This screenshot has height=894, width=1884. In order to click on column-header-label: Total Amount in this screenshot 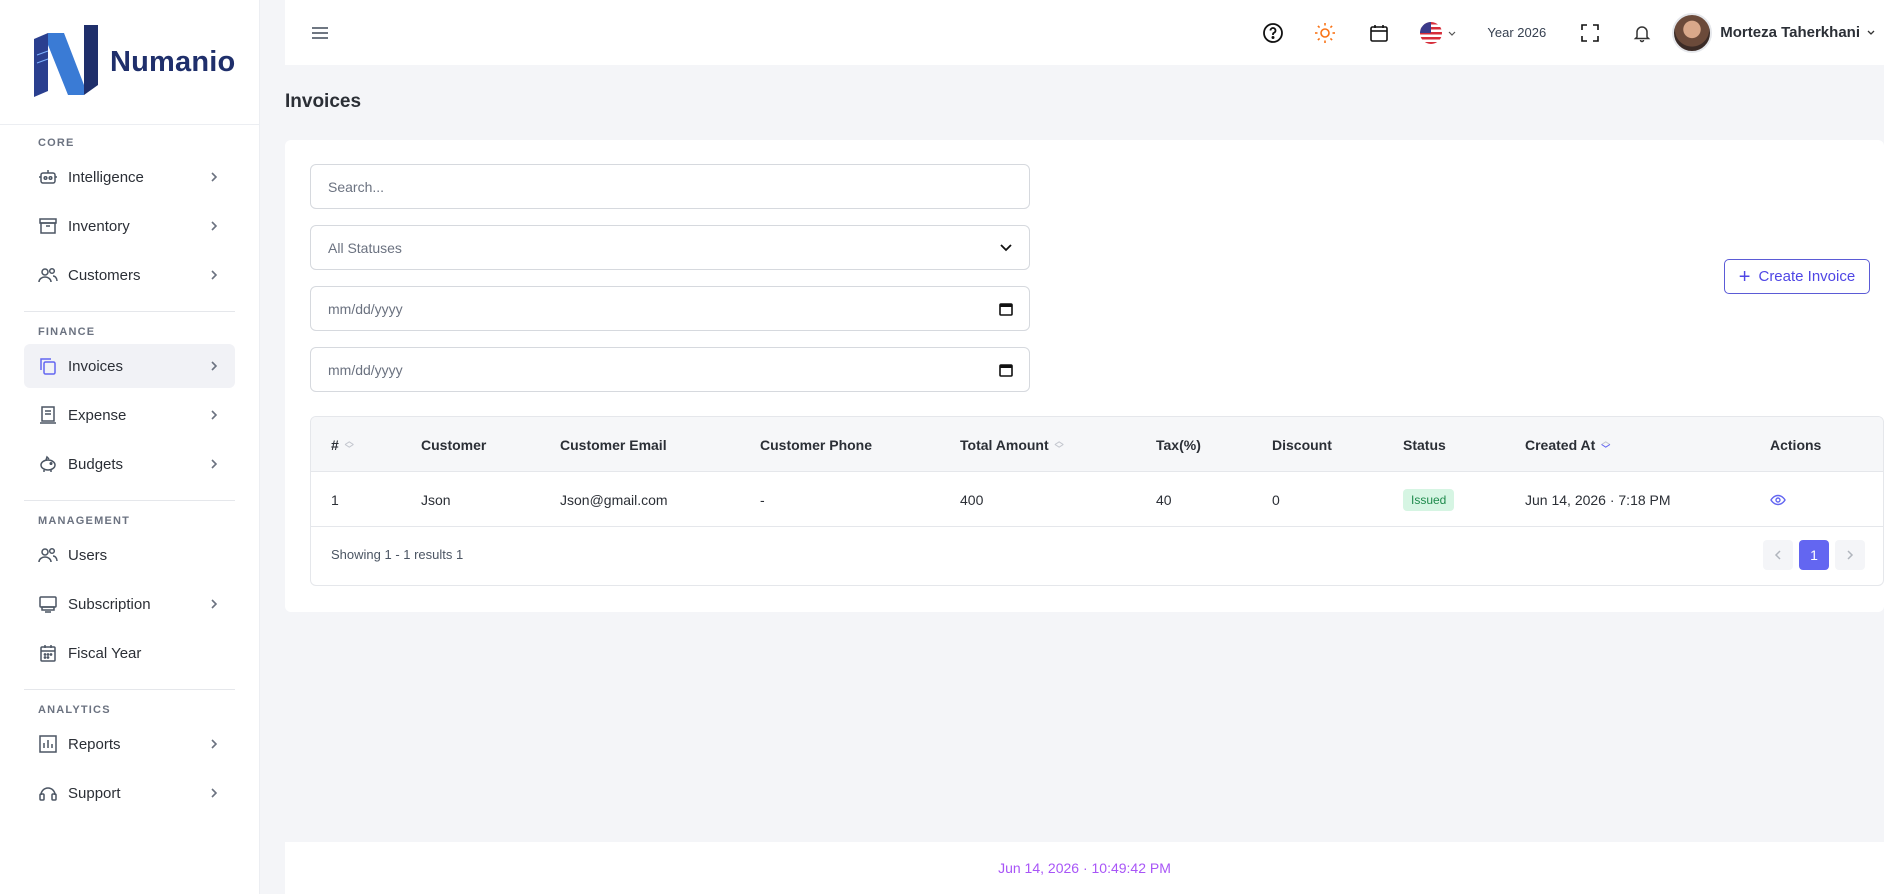, I will do `click(1004, 444)`.